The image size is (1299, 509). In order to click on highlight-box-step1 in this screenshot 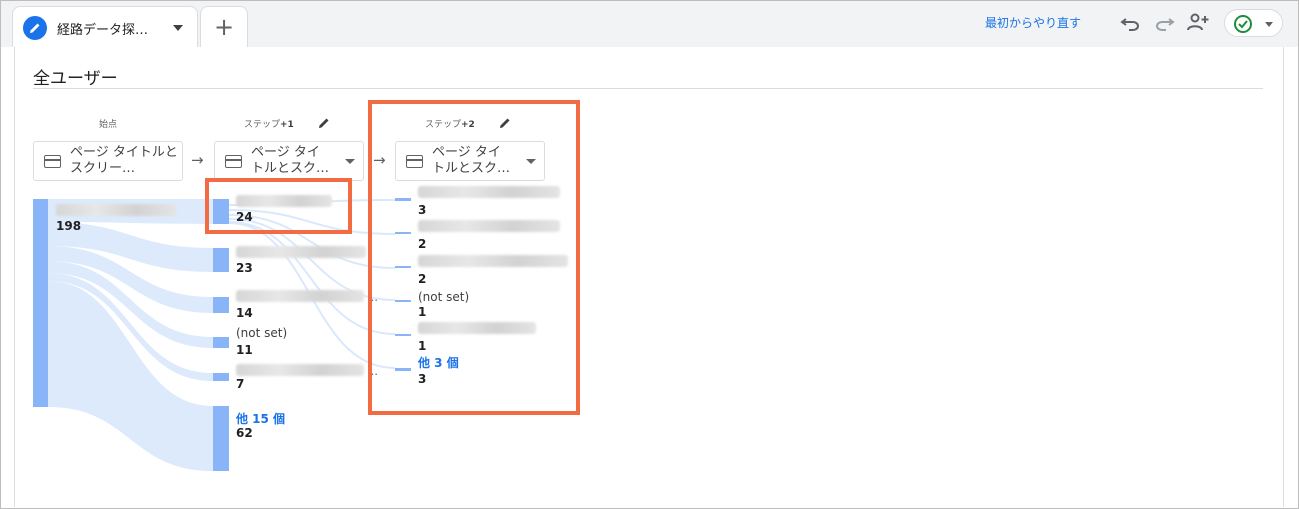, I will do `click(278, 206)`.